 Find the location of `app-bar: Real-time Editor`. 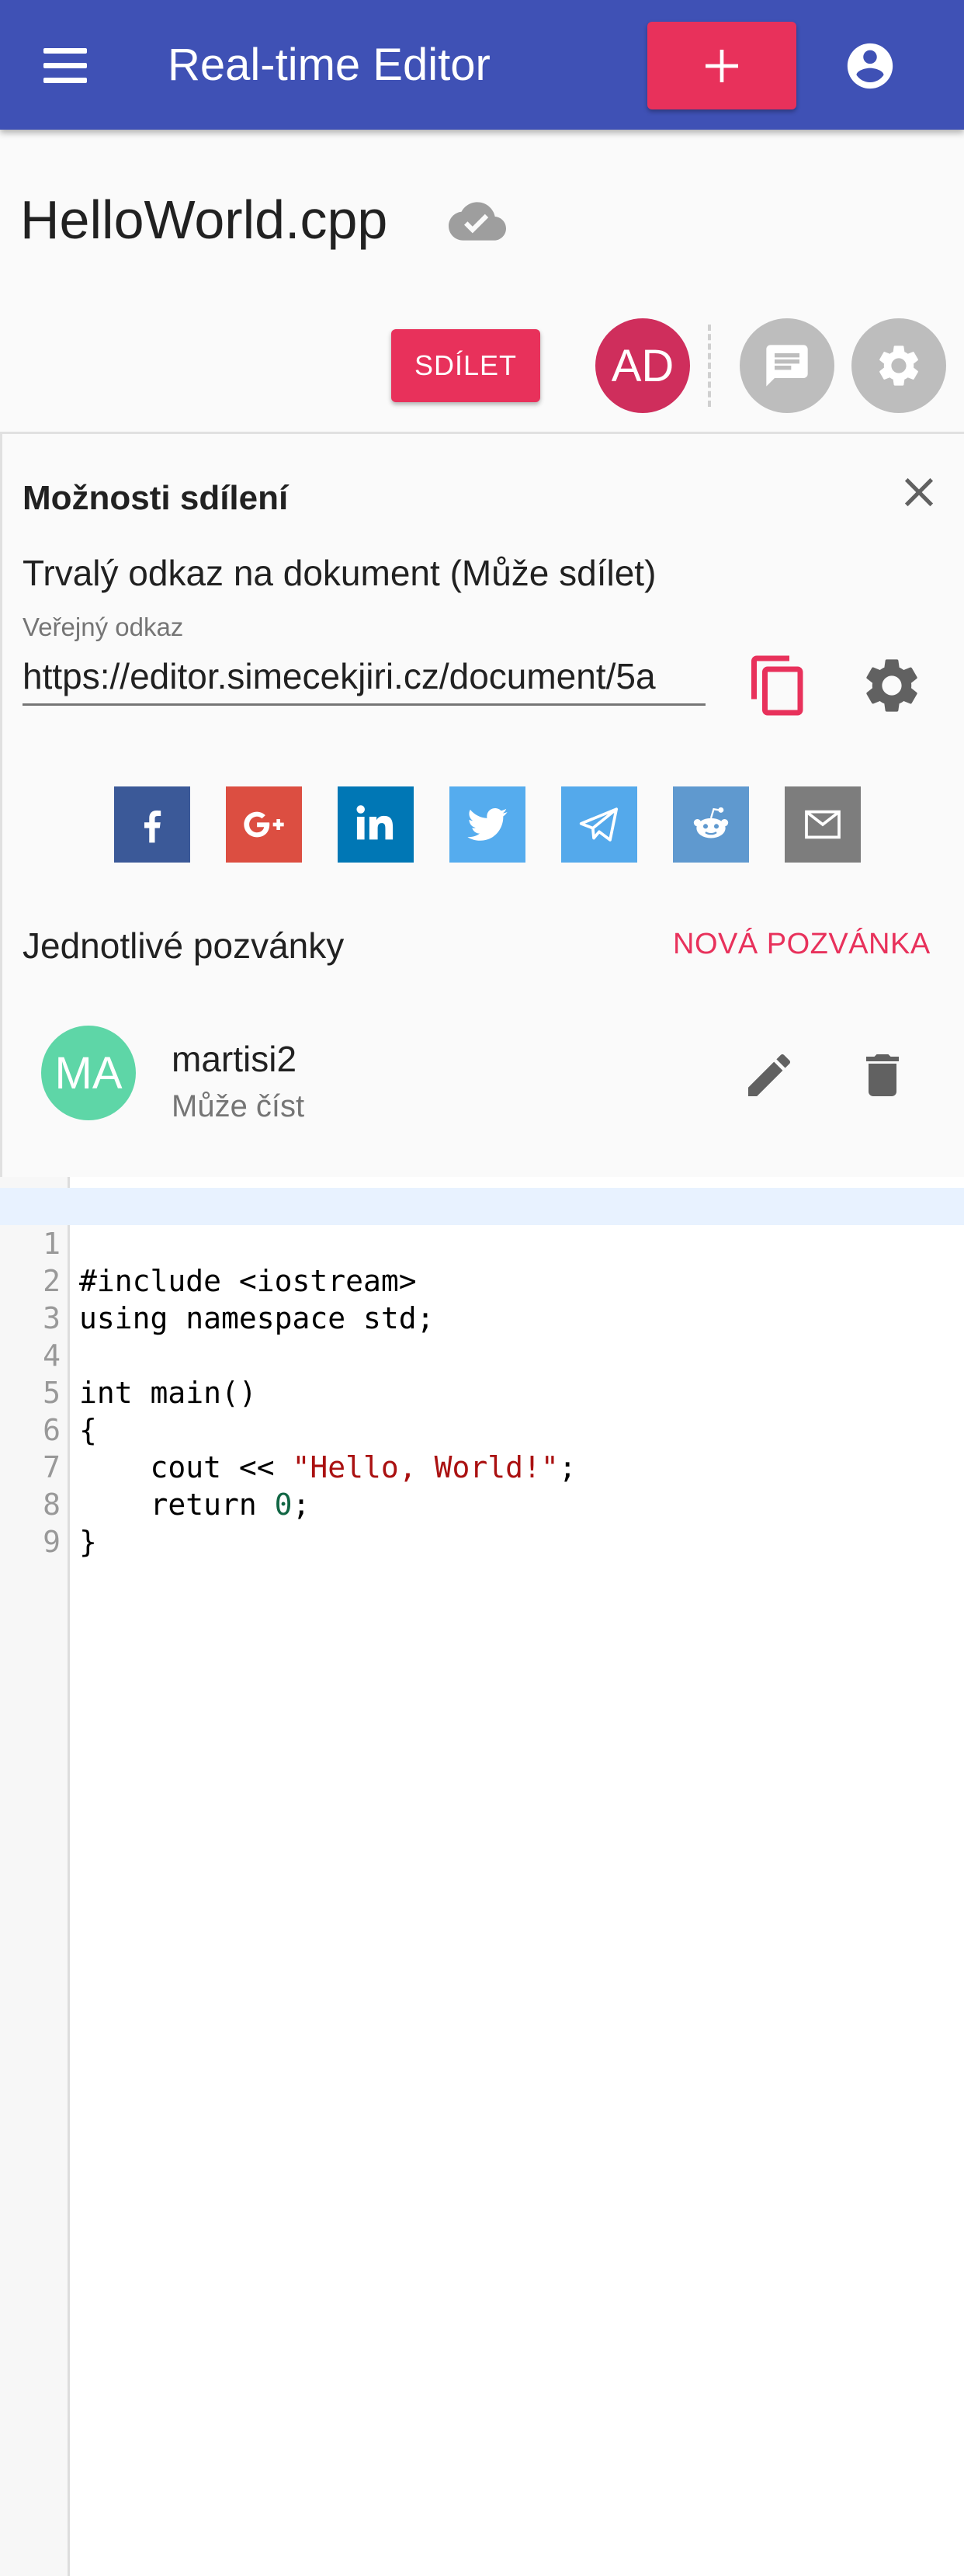

app-bar: Real-time Editor is located at coordinates (482, 65).